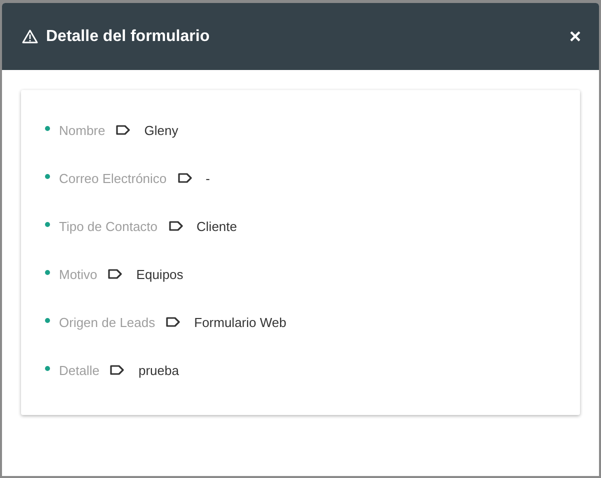 This screenshot has width=601, height=478. What do you see at coordinates (107, 322) in the screenshot?
I see `field-label: Origen de Leads` at bounding box center [107, 322].